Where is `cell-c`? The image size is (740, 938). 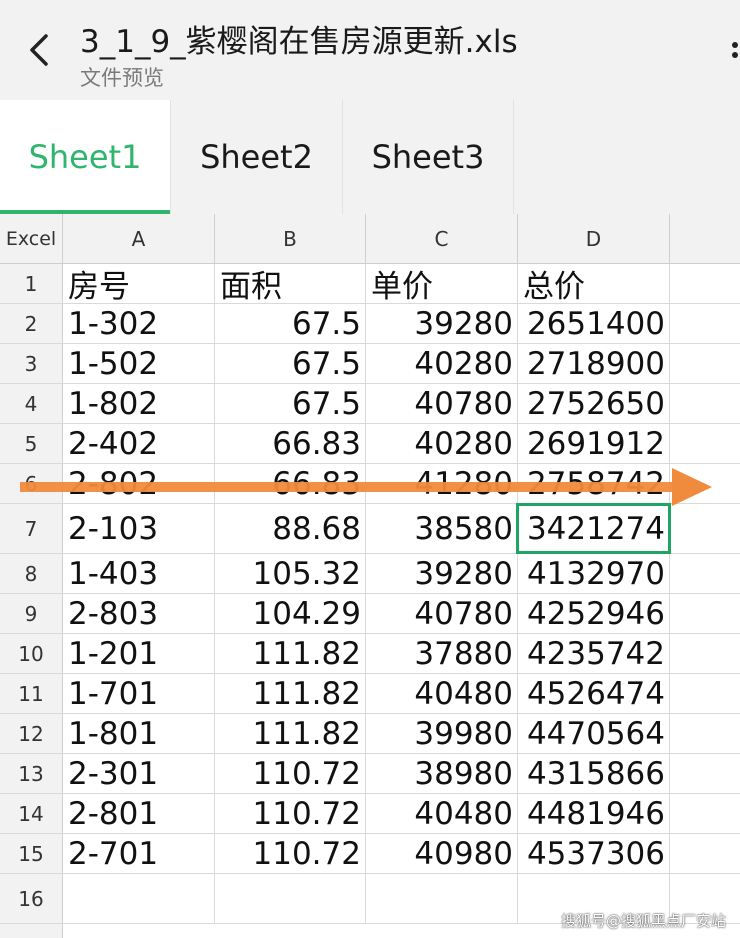
cell-c is located at coordinates (442, 898).